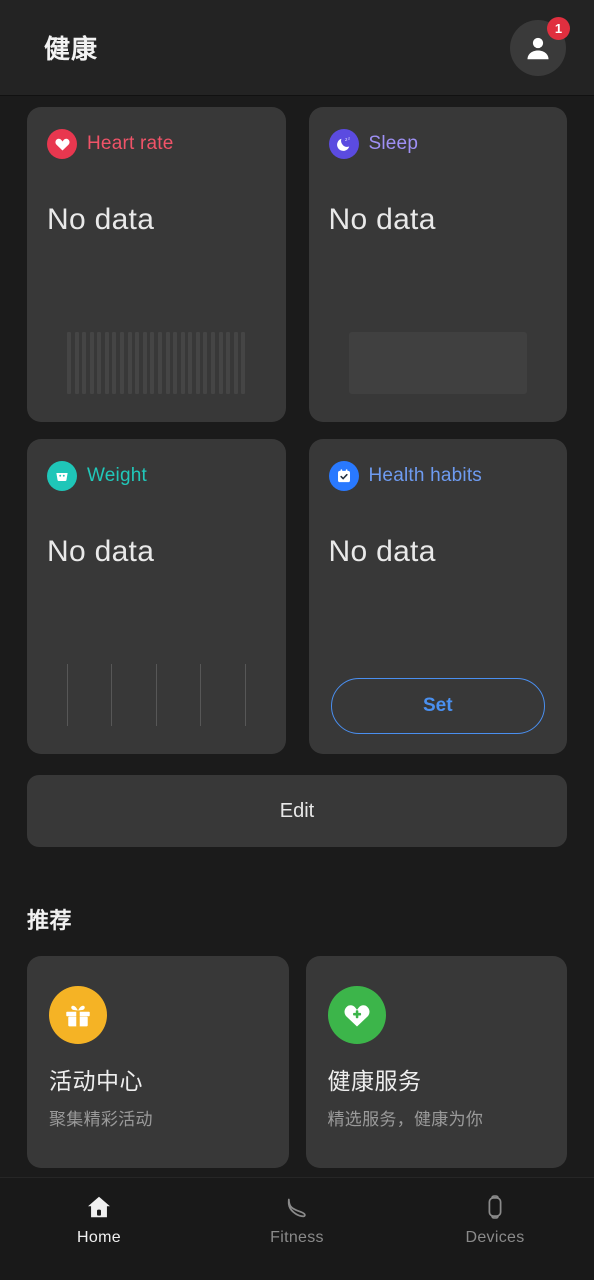 This screenshot has height=1280, width=594. I want to click on metric-header: Heart rate, so click(156, 144).